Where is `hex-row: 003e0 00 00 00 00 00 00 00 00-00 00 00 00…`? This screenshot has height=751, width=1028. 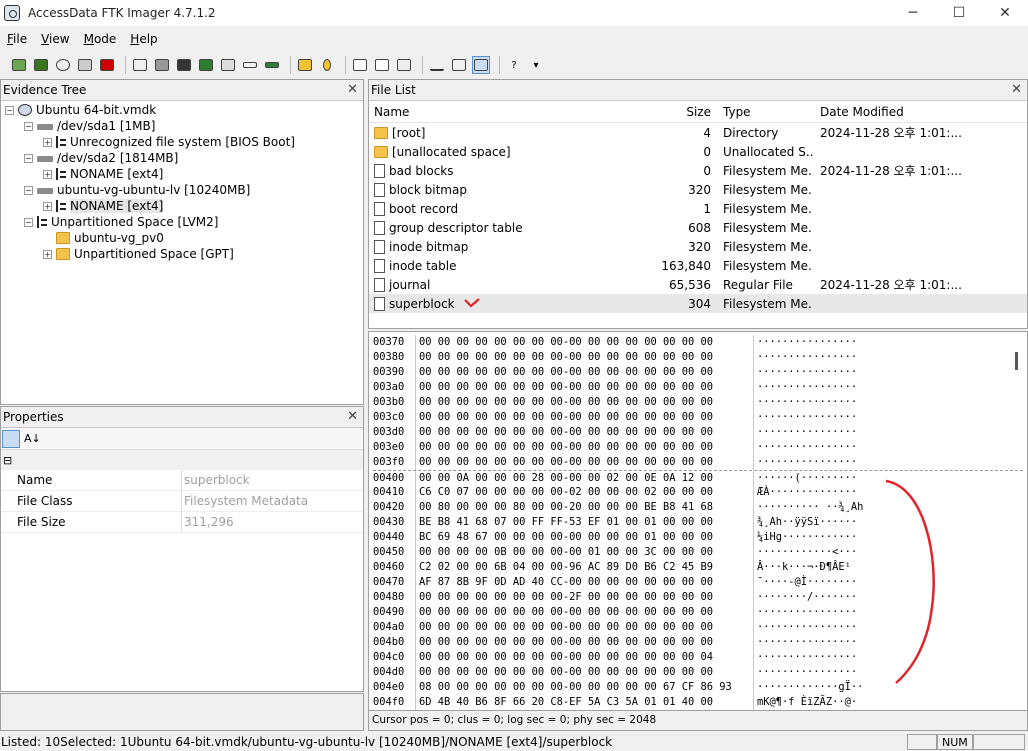 hex-row: 003e0 00 00 00 00 00 00 00 00-00 00 00 00… is located at coordinates (698, 447).